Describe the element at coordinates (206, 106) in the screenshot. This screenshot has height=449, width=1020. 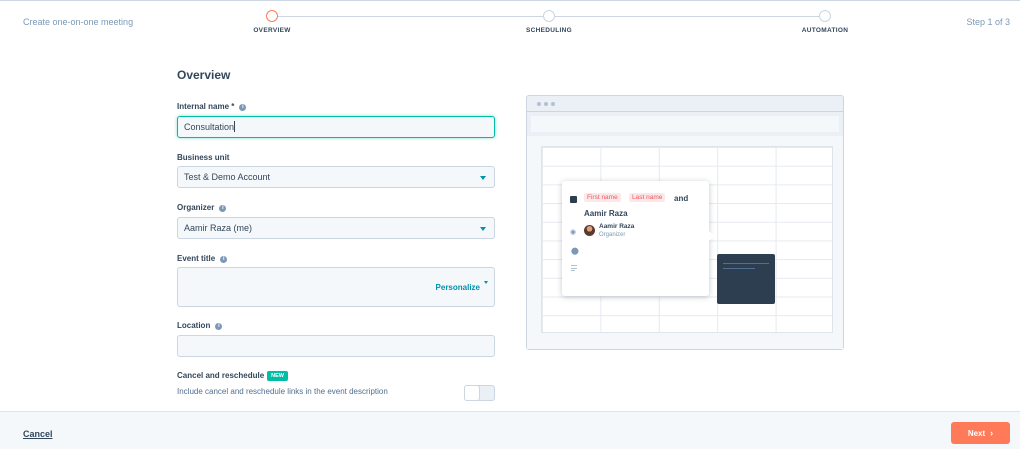
I see `internal-name-label-text: Internal name *` at that location.